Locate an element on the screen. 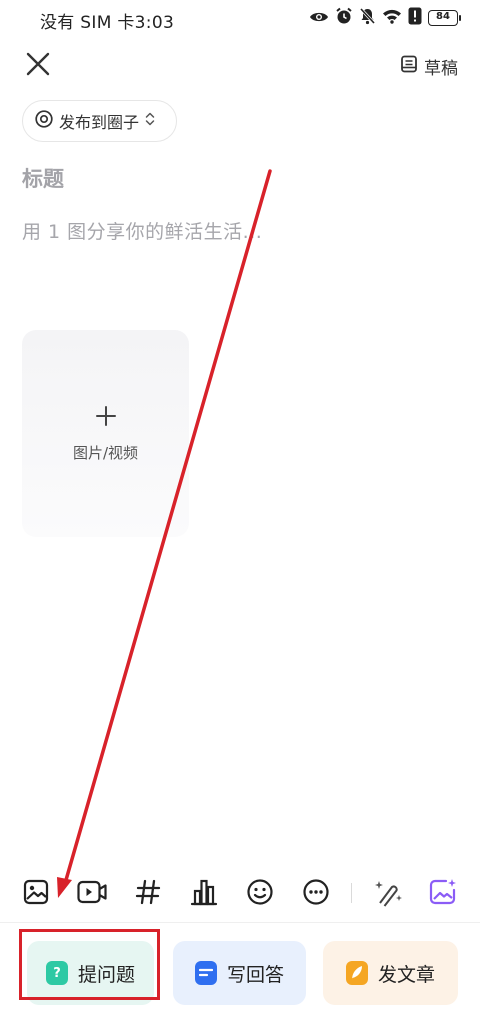  insert-poll-button is located at coordinates (204, 894).